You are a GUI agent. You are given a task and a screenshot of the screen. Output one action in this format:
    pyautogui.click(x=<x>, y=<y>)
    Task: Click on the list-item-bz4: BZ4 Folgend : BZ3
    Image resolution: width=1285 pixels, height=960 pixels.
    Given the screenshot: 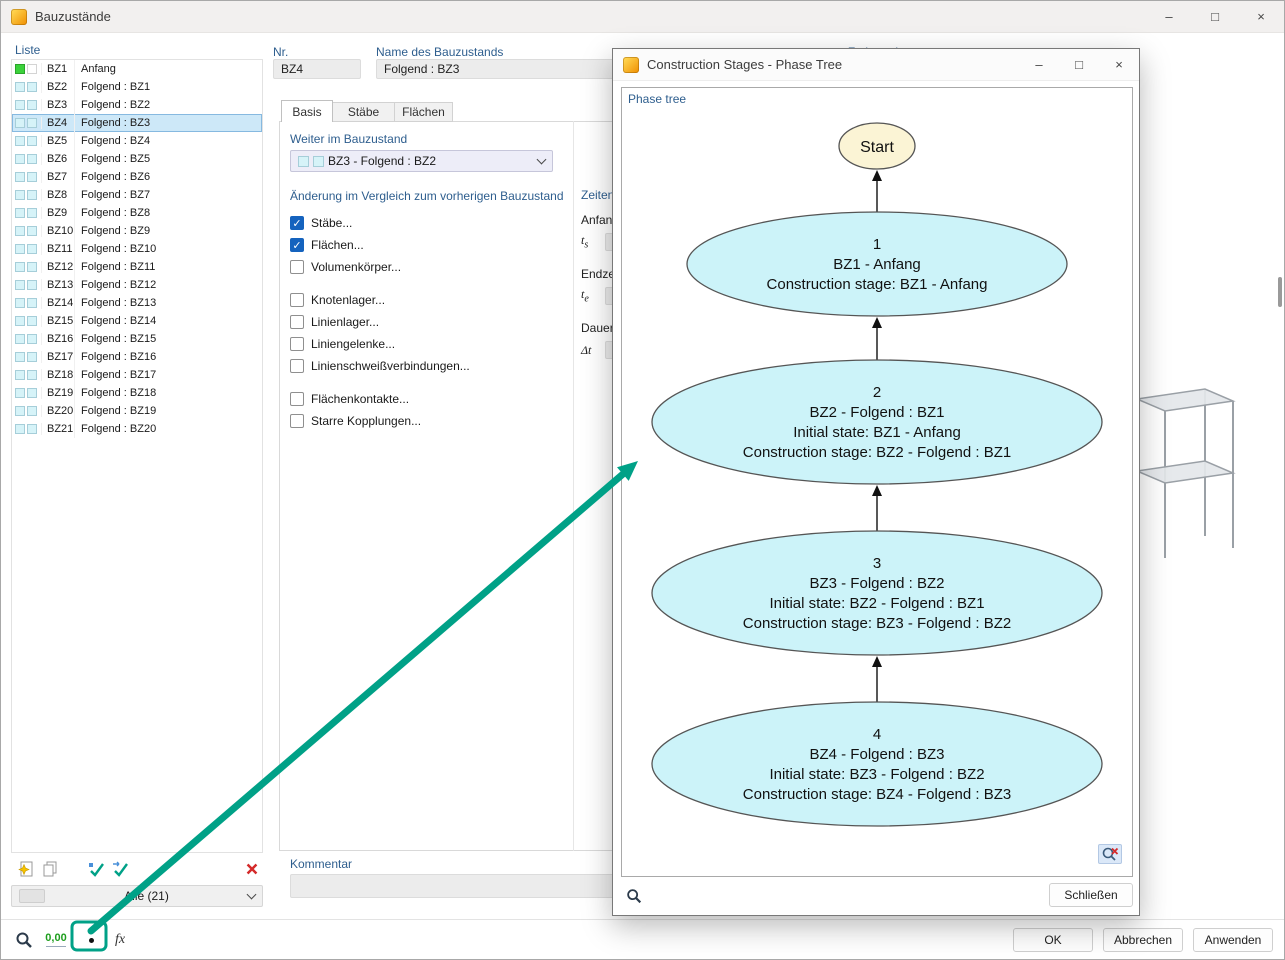 What is the action you would take?
    pyautogui.click(x=137, y=123)
    